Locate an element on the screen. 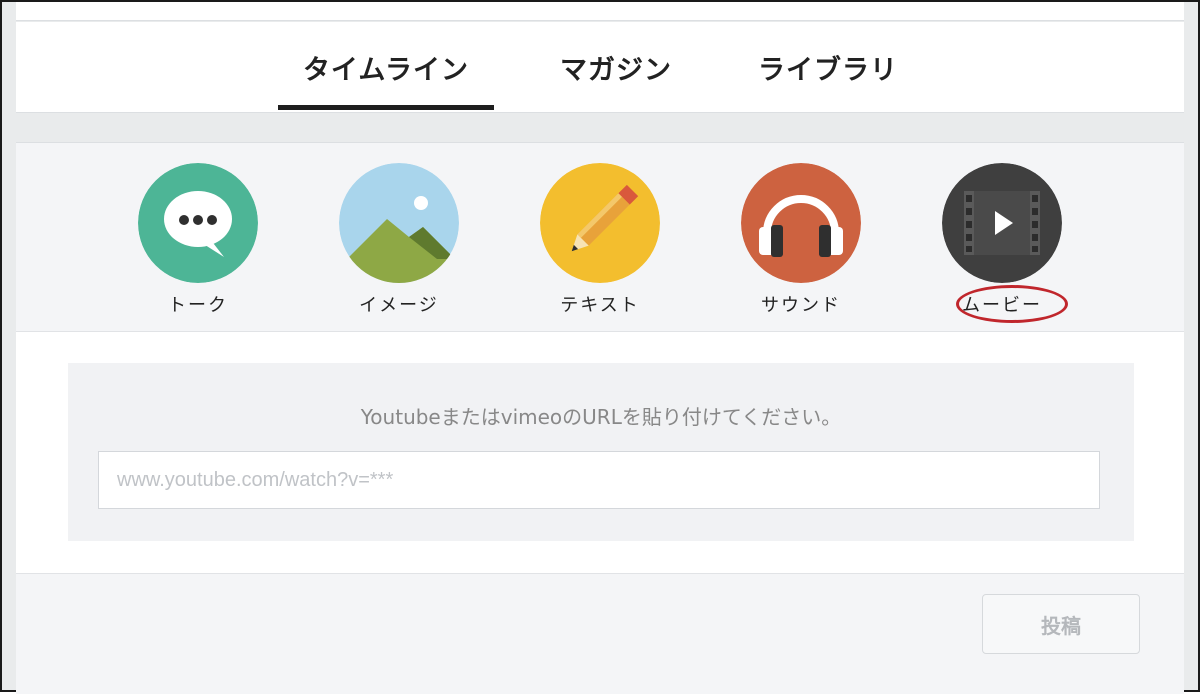  post-type-text: テキスト is located at coordinates (600, 244).